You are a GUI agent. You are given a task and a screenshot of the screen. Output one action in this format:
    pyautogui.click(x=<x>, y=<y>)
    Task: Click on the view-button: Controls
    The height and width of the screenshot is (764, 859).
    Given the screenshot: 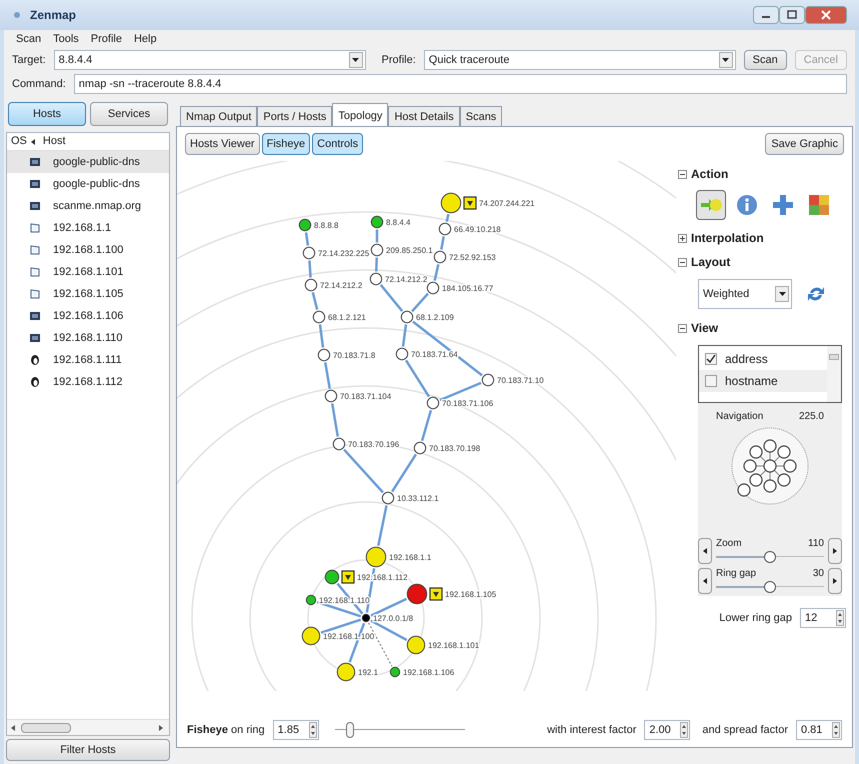 What is the action you would take?
    pyautogui.click(x=338, y=144)
    